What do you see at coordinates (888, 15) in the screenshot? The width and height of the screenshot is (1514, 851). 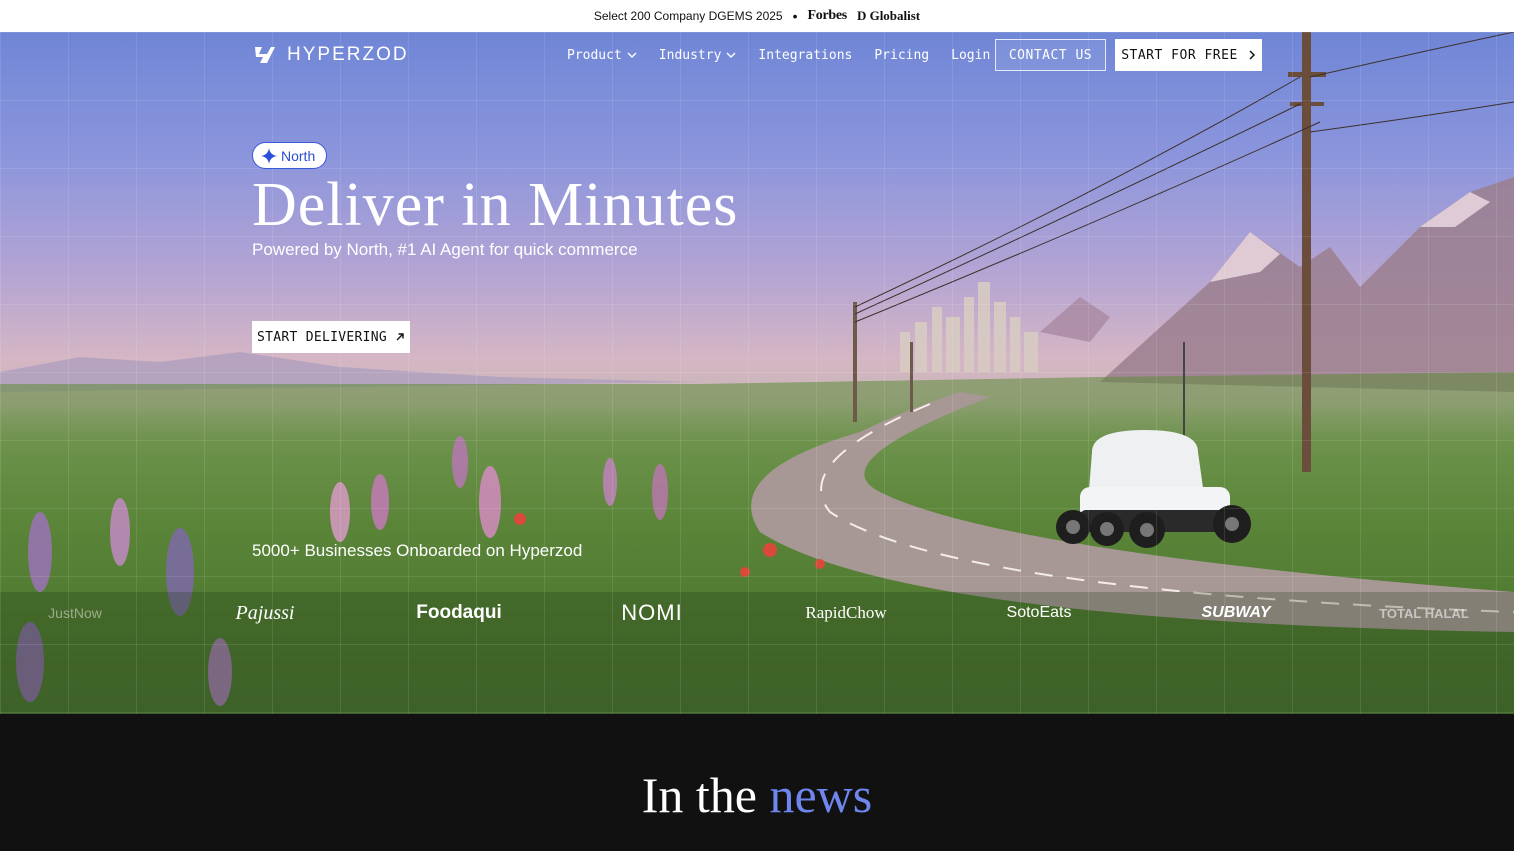 I see `press-logo-globalist: D Globalist` at bounding box center [888, 15].